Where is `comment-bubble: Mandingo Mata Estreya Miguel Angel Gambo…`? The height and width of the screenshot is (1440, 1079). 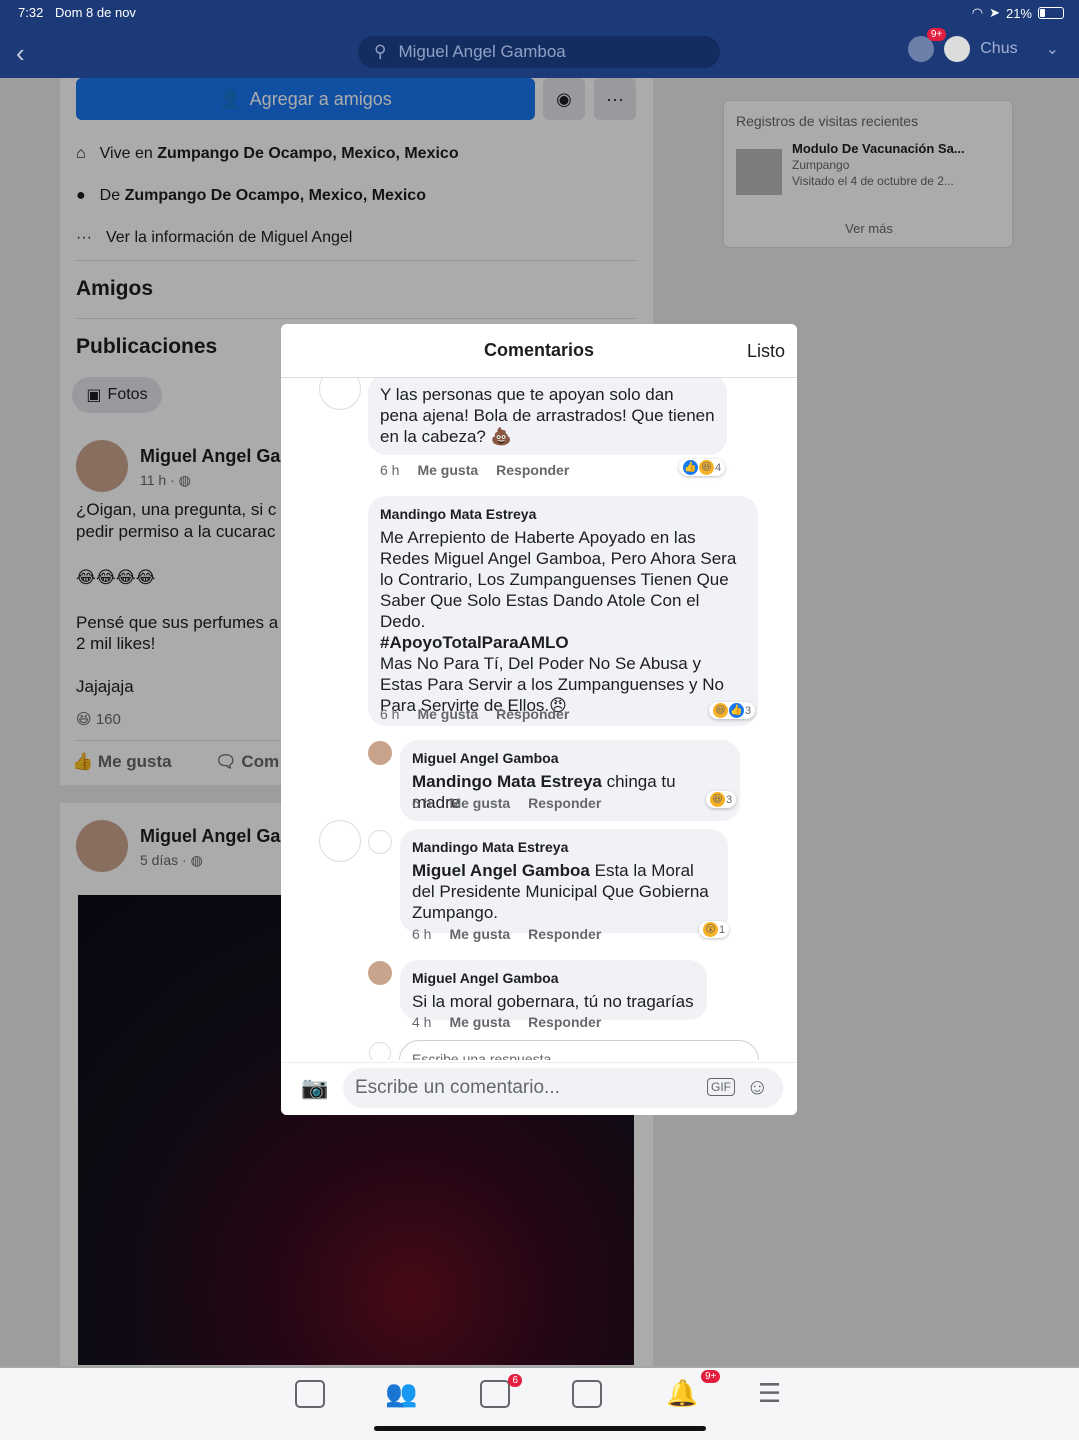
comment-bubble: Mandingo Mata Estreya Miguel Angel Gambo… is located at coordinates (564, 881).